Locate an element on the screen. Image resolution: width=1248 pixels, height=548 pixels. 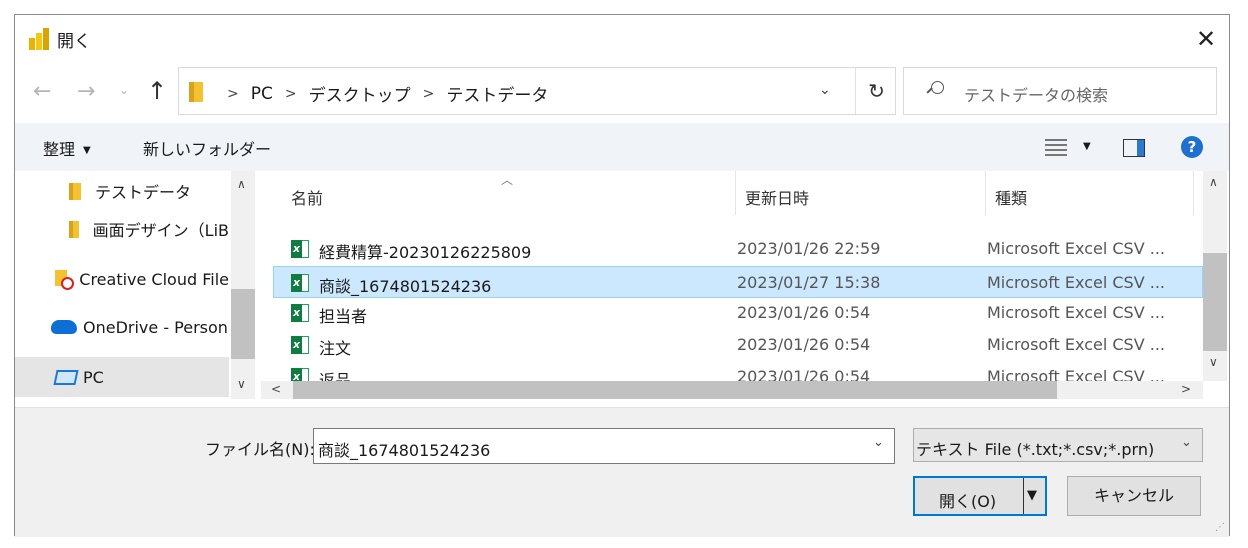
nav-item-creative-cloud: Creative Cloud File is located at coordinates (122, 279).